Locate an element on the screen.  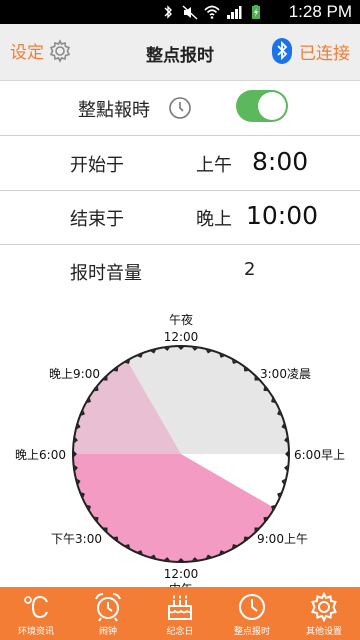
signal-status-icon is located at coordinates (234, 12).